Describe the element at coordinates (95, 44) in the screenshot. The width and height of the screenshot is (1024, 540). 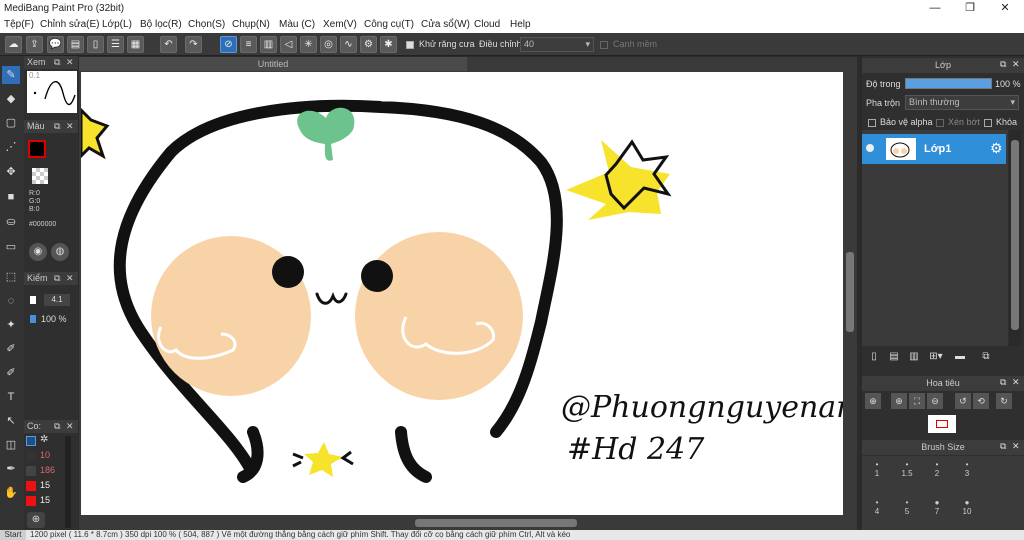
I see `document-icon: ▯` at that location.